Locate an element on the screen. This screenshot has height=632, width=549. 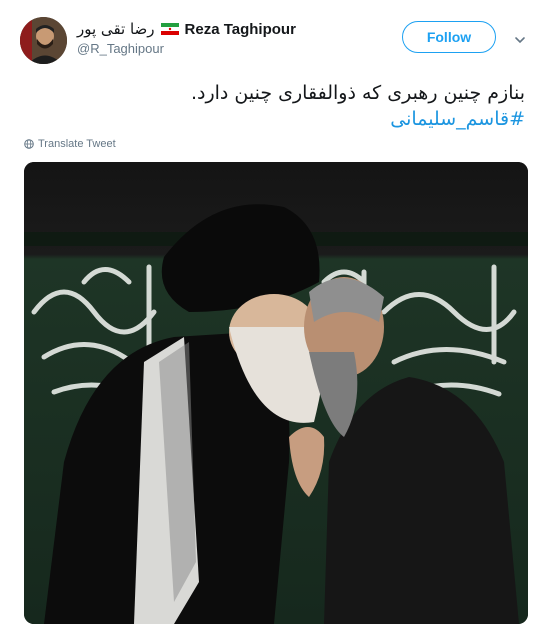
iran-flag-icon is located at coordinates (169, 29).